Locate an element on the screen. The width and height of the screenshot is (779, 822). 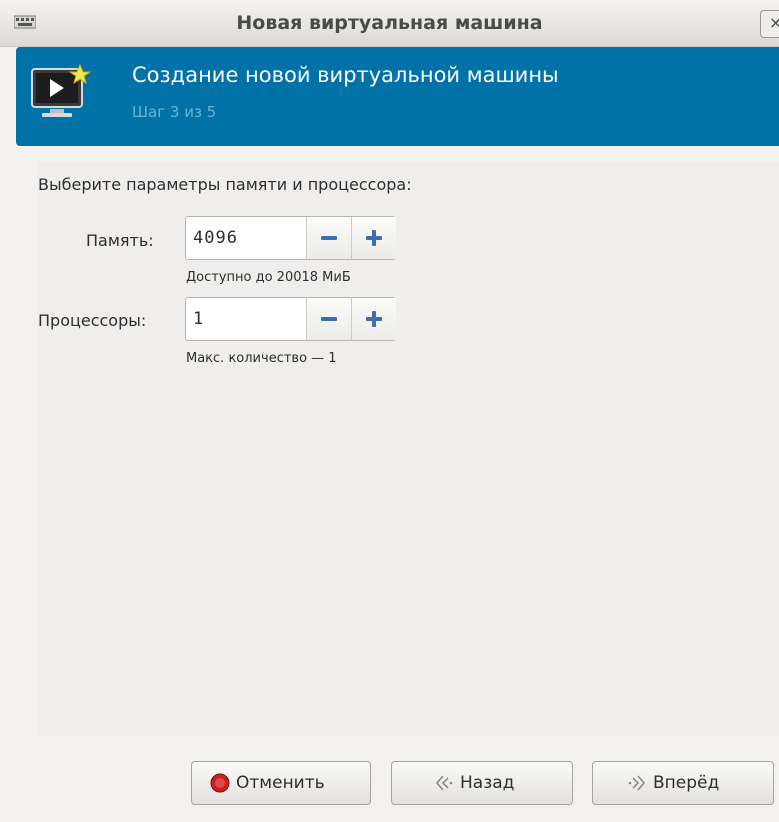
close-button: × is located at coordinates (769, 24).